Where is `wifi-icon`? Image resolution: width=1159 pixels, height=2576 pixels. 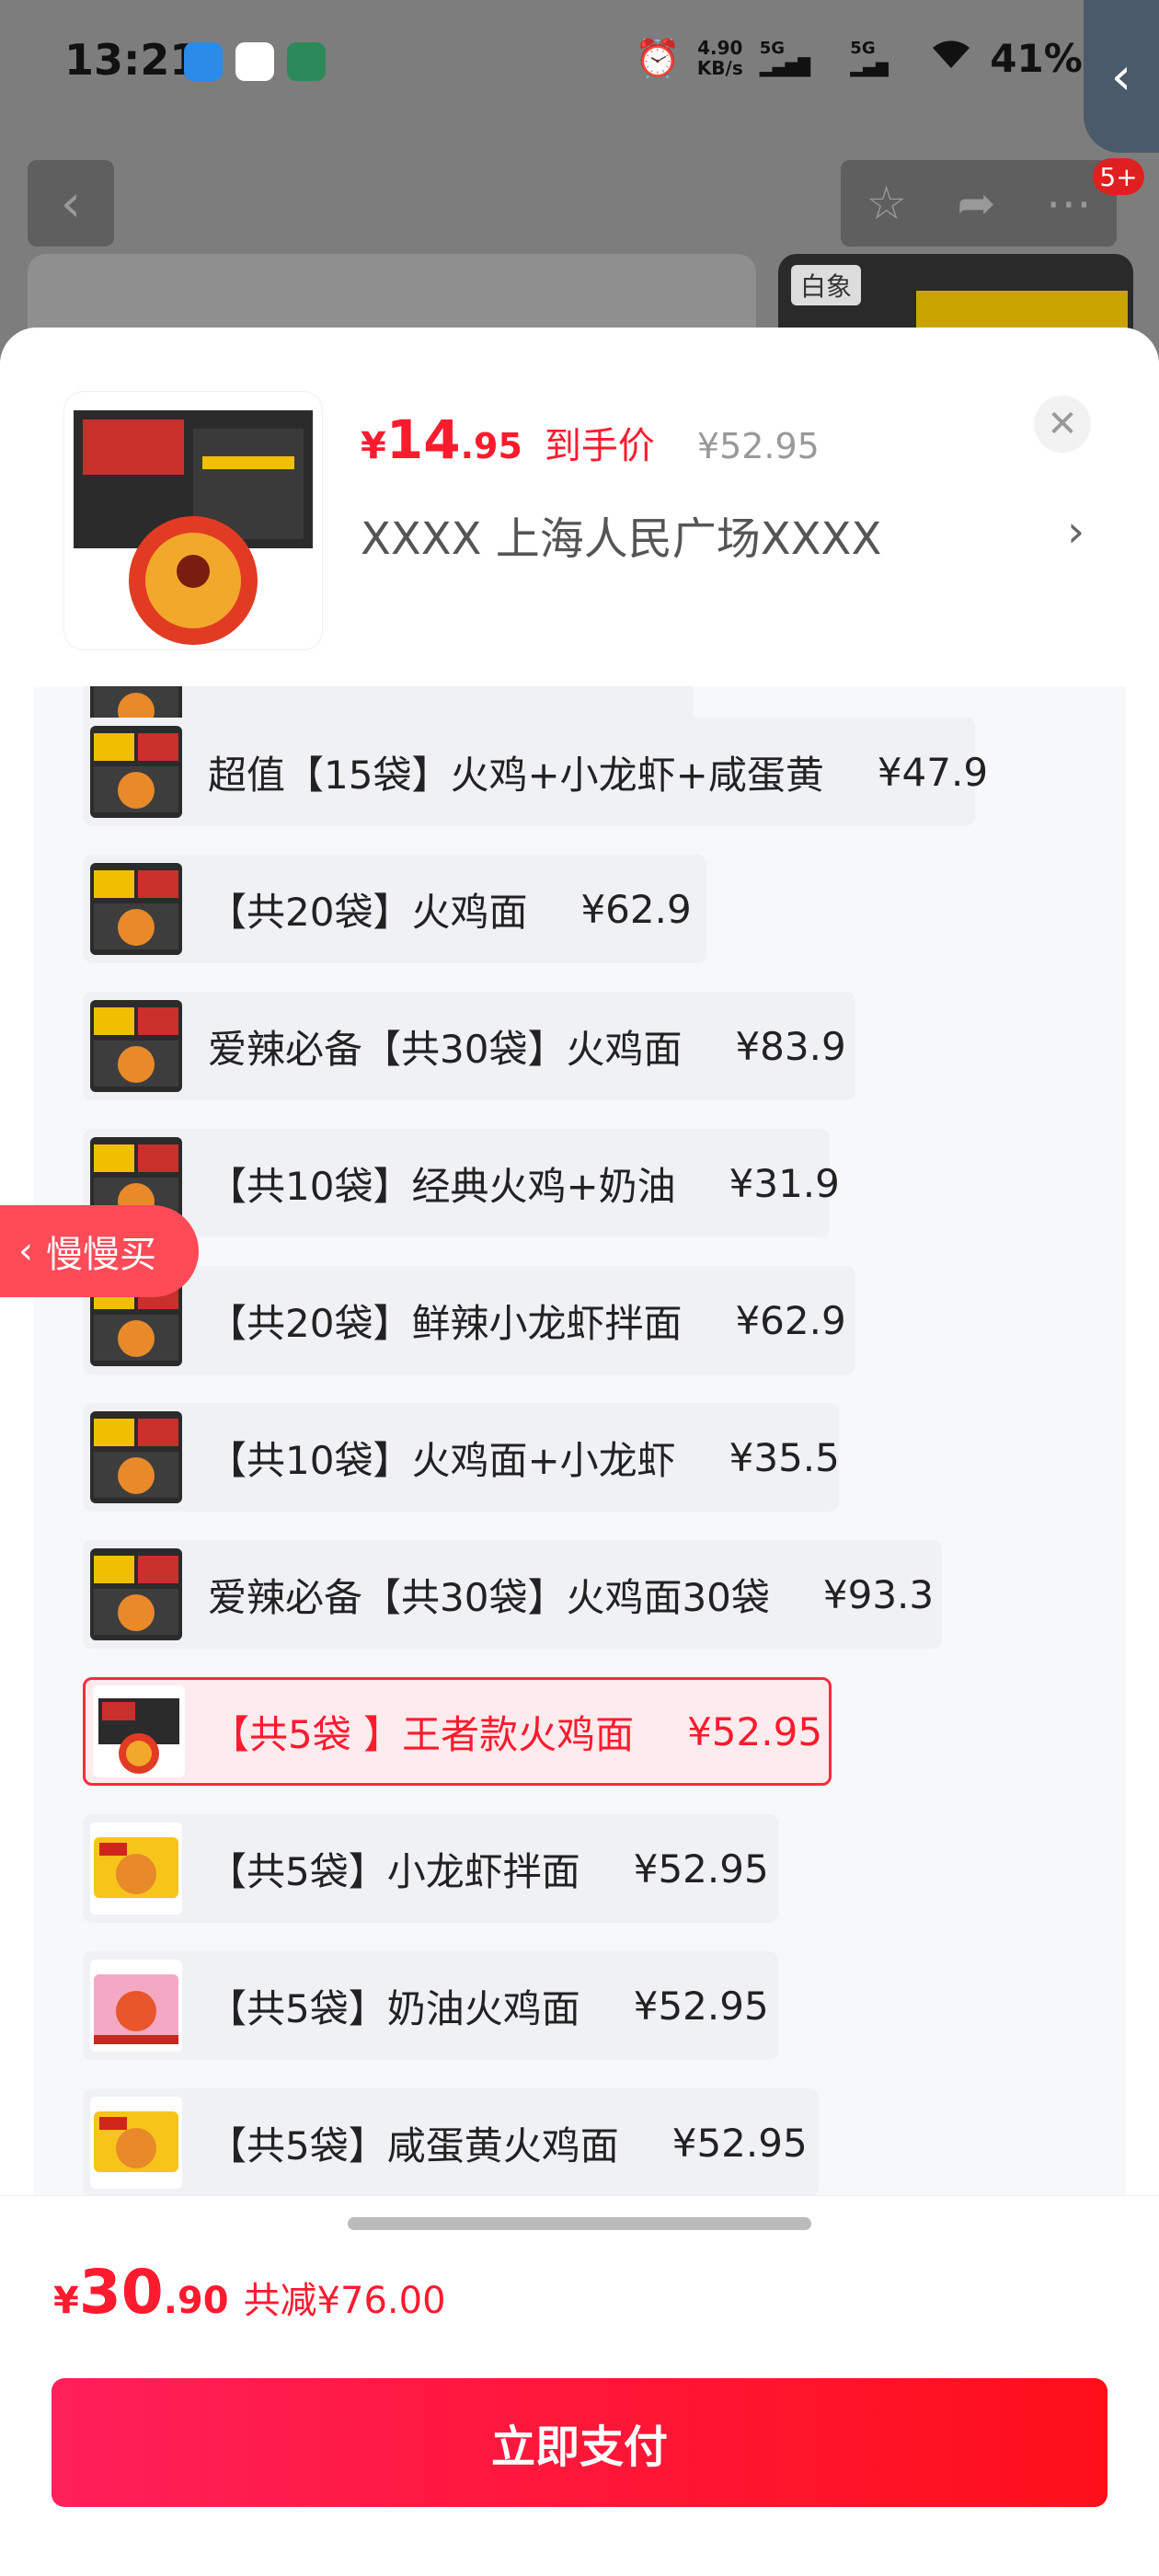 wifi-icon is located at coordinates (951, 58).